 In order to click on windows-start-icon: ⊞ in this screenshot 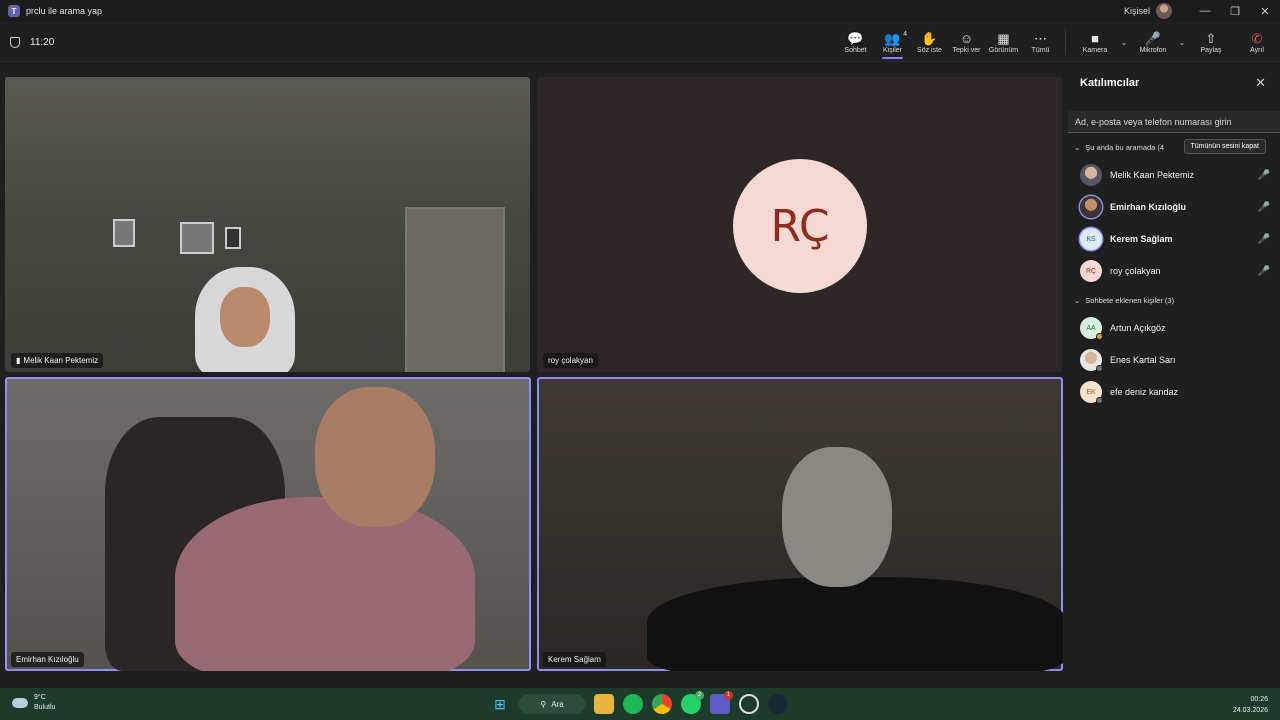, I will do `click(500, 704)`.